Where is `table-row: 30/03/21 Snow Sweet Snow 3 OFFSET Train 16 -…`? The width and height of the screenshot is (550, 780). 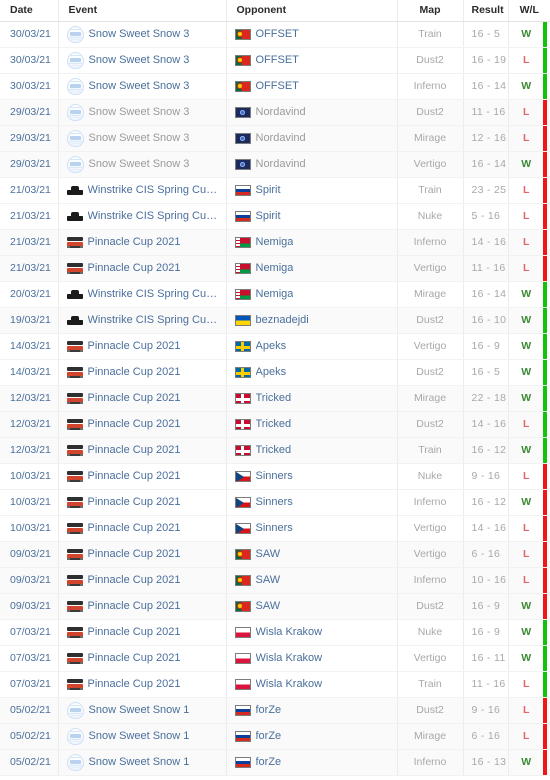 table-row: 30/03/21 Snow Sweet Snow 3 OFFSET Train 16 -… is located at coordinates (275, 34).